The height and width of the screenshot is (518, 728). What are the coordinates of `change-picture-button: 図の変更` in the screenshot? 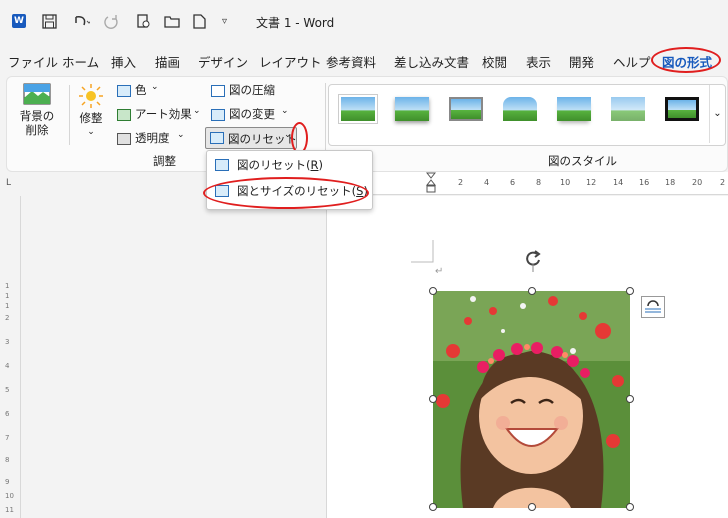 It's located at (252, 114).